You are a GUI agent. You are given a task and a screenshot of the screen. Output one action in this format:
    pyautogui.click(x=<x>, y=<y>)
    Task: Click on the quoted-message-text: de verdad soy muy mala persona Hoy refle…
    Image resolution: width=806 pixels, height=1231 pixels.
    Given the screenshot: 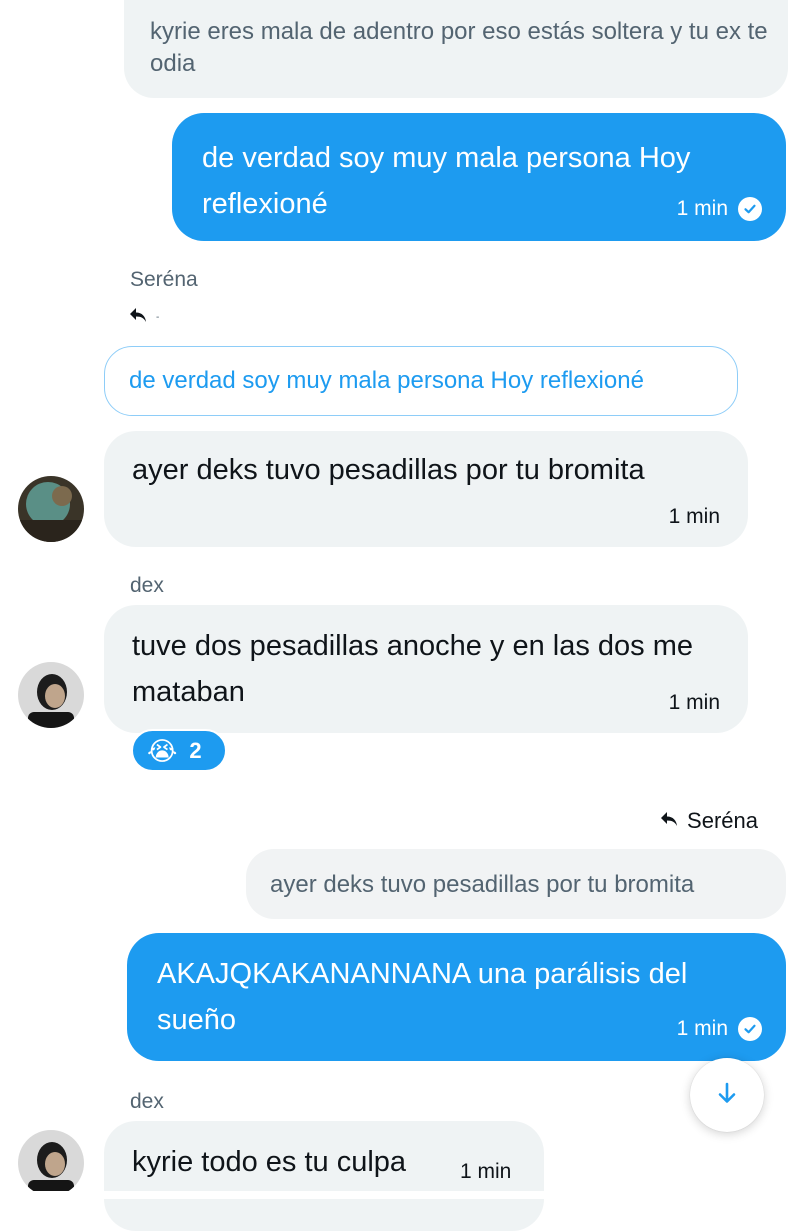 What is the action you would take?
    pyautogui.click(x=386, y=380)
    